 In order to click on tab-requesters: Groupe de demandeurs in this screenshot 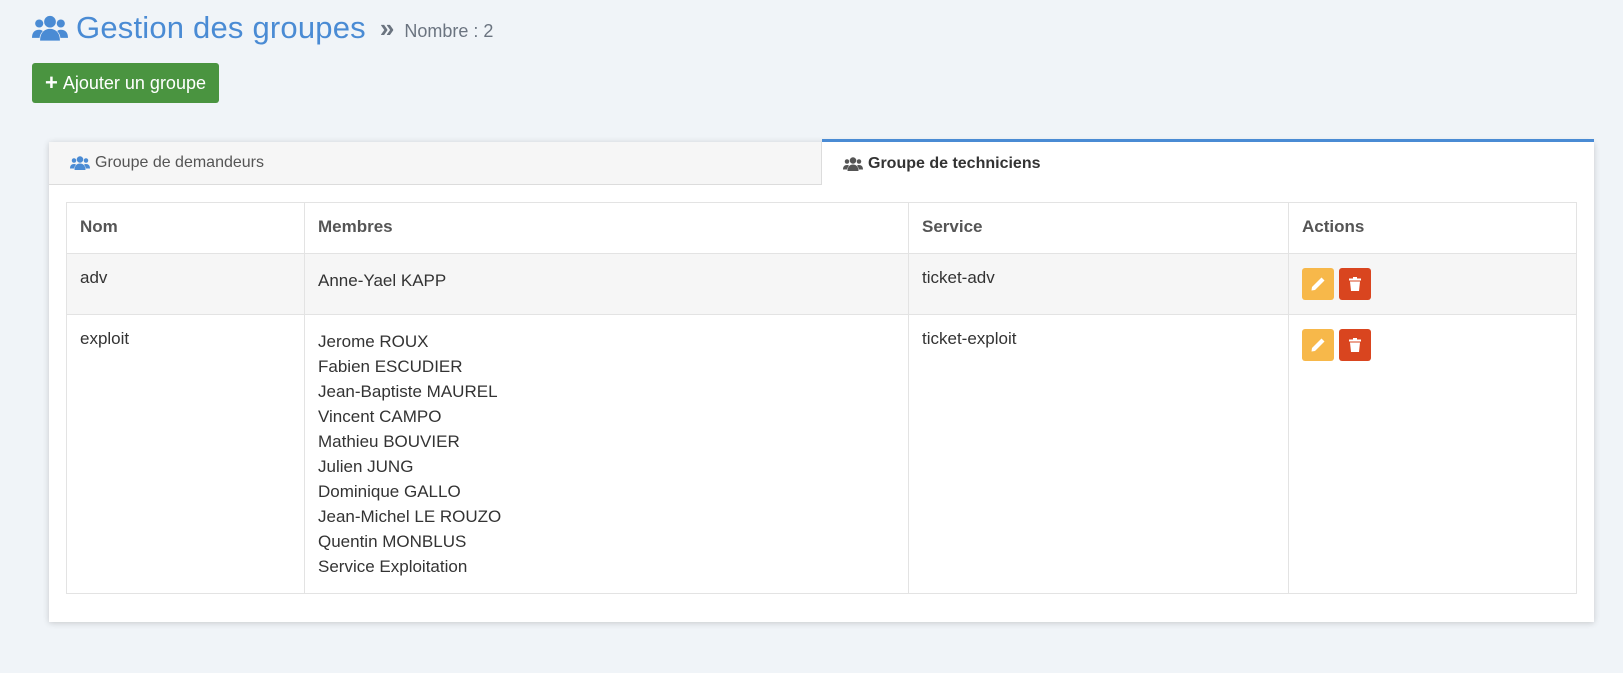, I will do `click(435, 163)`.